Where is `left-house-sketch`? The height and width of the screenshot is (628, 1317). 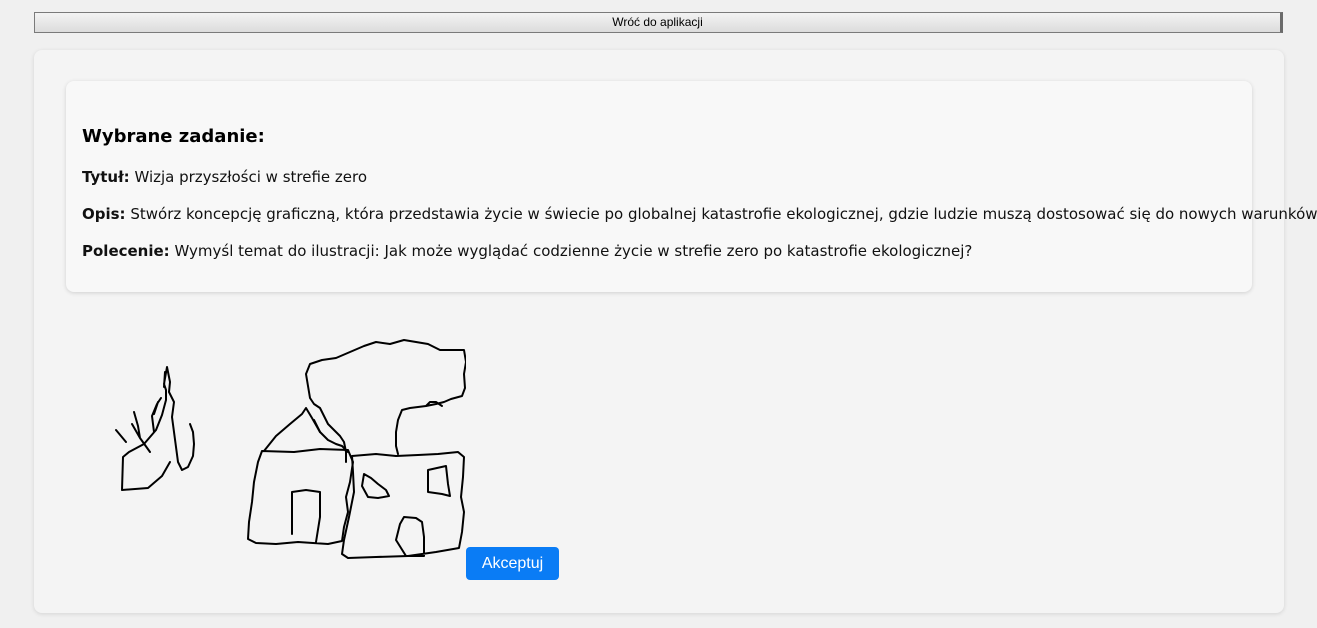
left-house-sketch is located at coordinates (300, 476).